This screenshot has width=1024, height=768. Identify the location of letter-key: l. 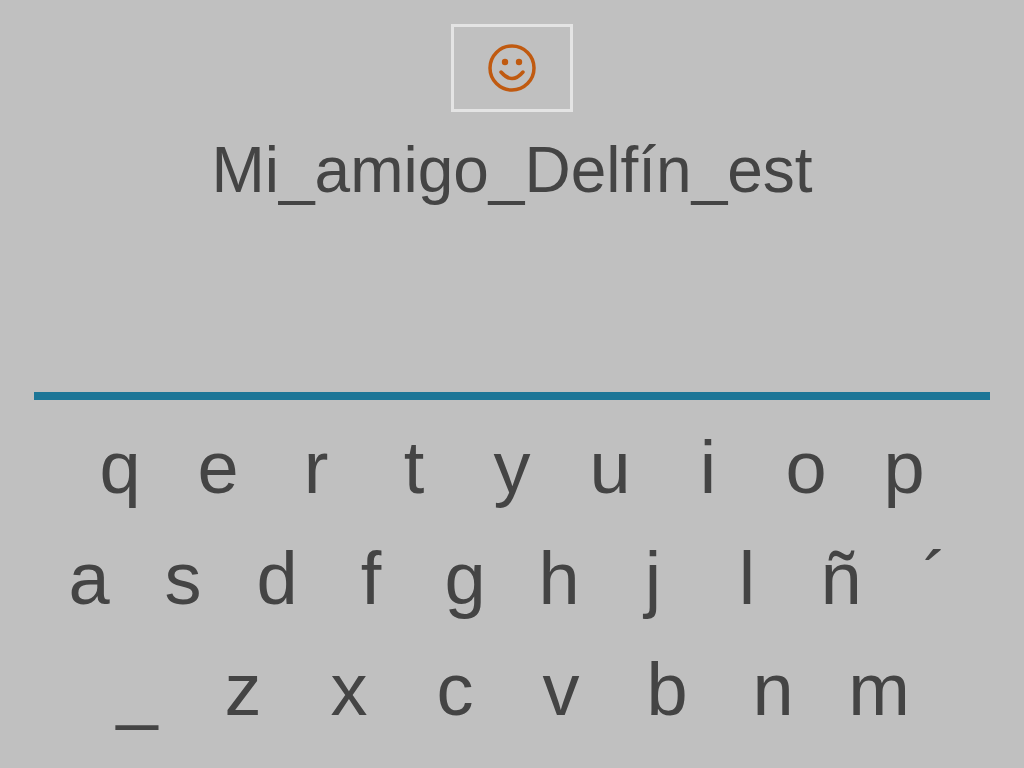
(747, 578).